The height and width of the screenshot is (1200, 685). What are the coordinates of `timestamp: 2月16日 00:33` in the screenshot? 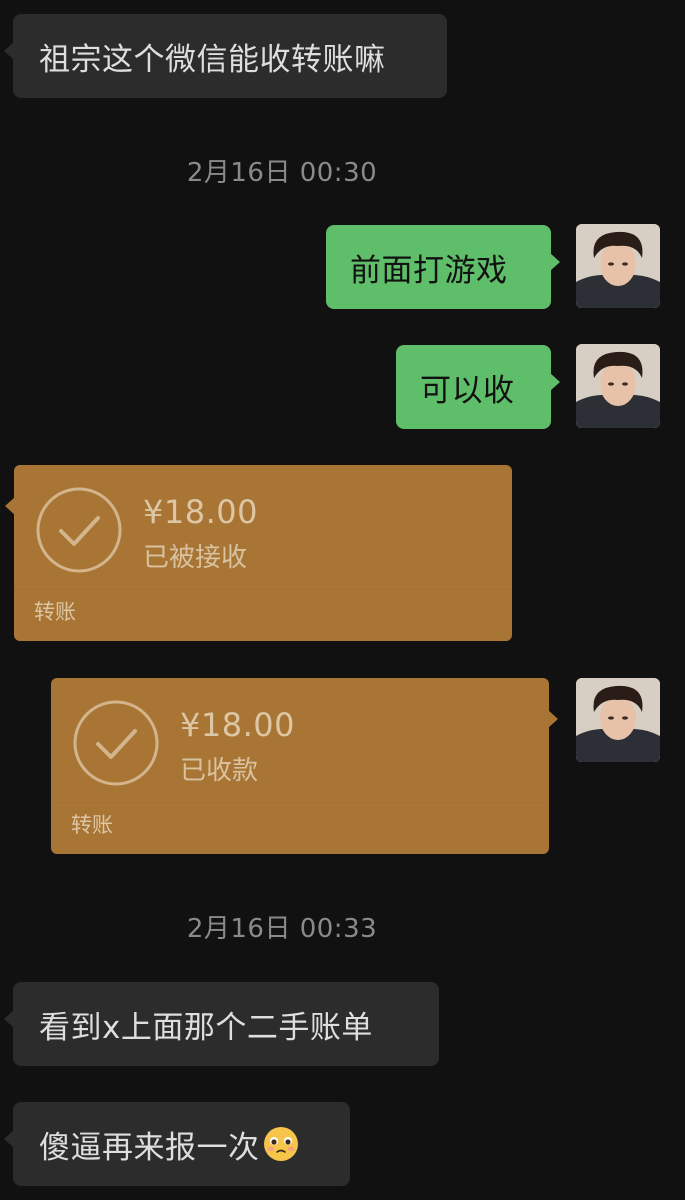 It's located at (282, 929).